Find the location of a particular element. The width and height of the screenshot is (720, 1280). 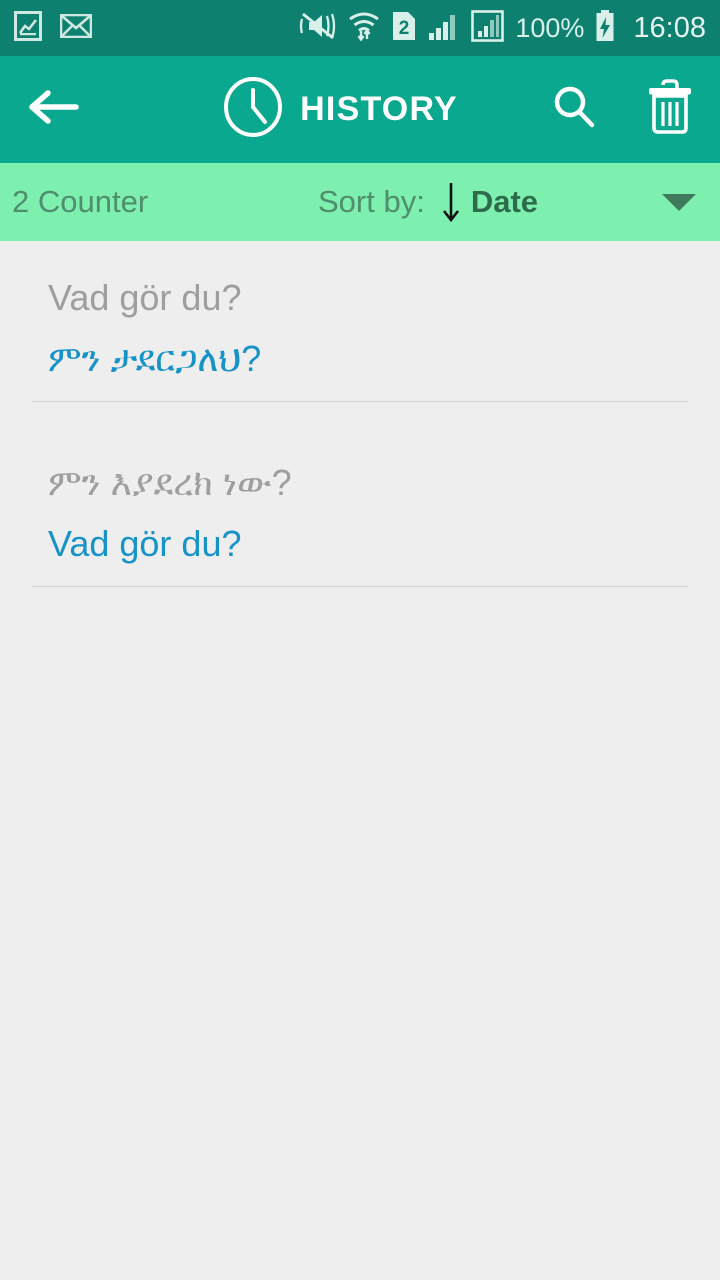

back-button is located at coordinates (53, 110).